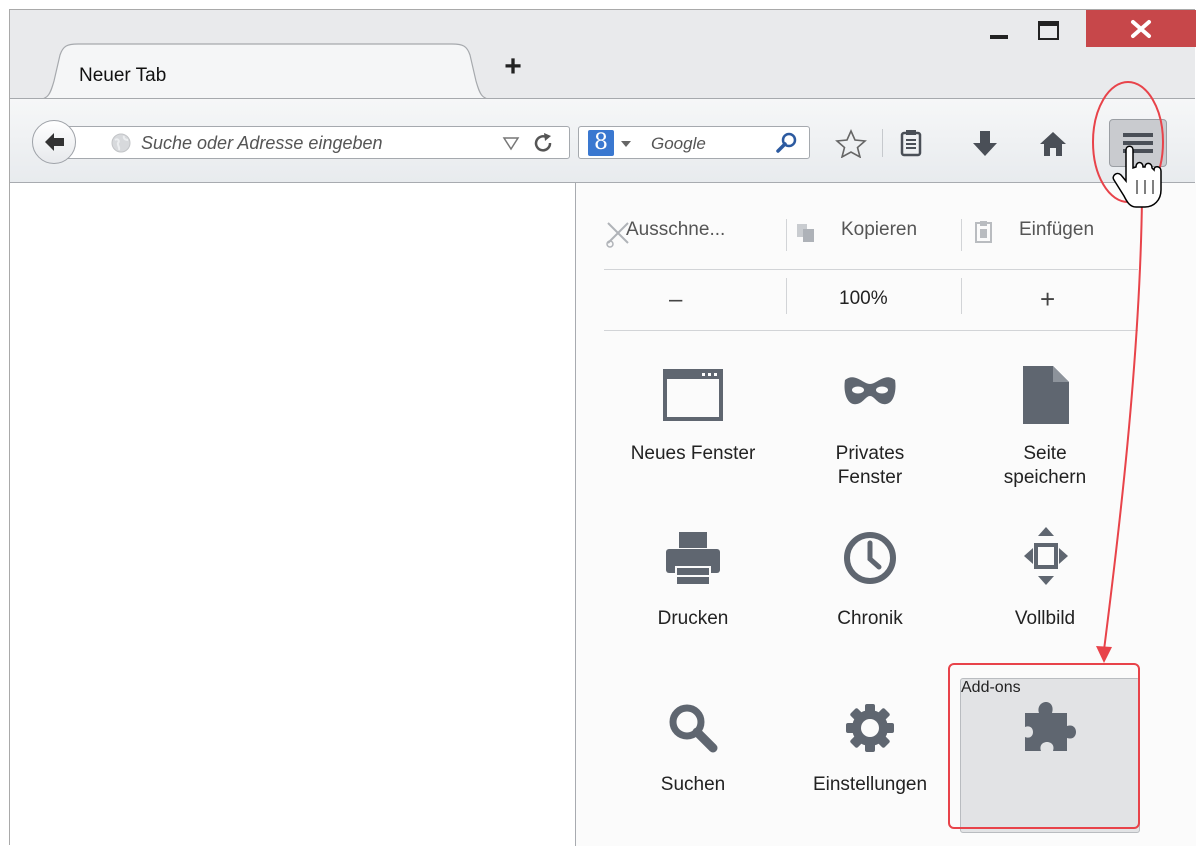  Describe the element at coordinates (603, 56) in the screenshot. I see `title-bar: Neuer Tab +` at that location.